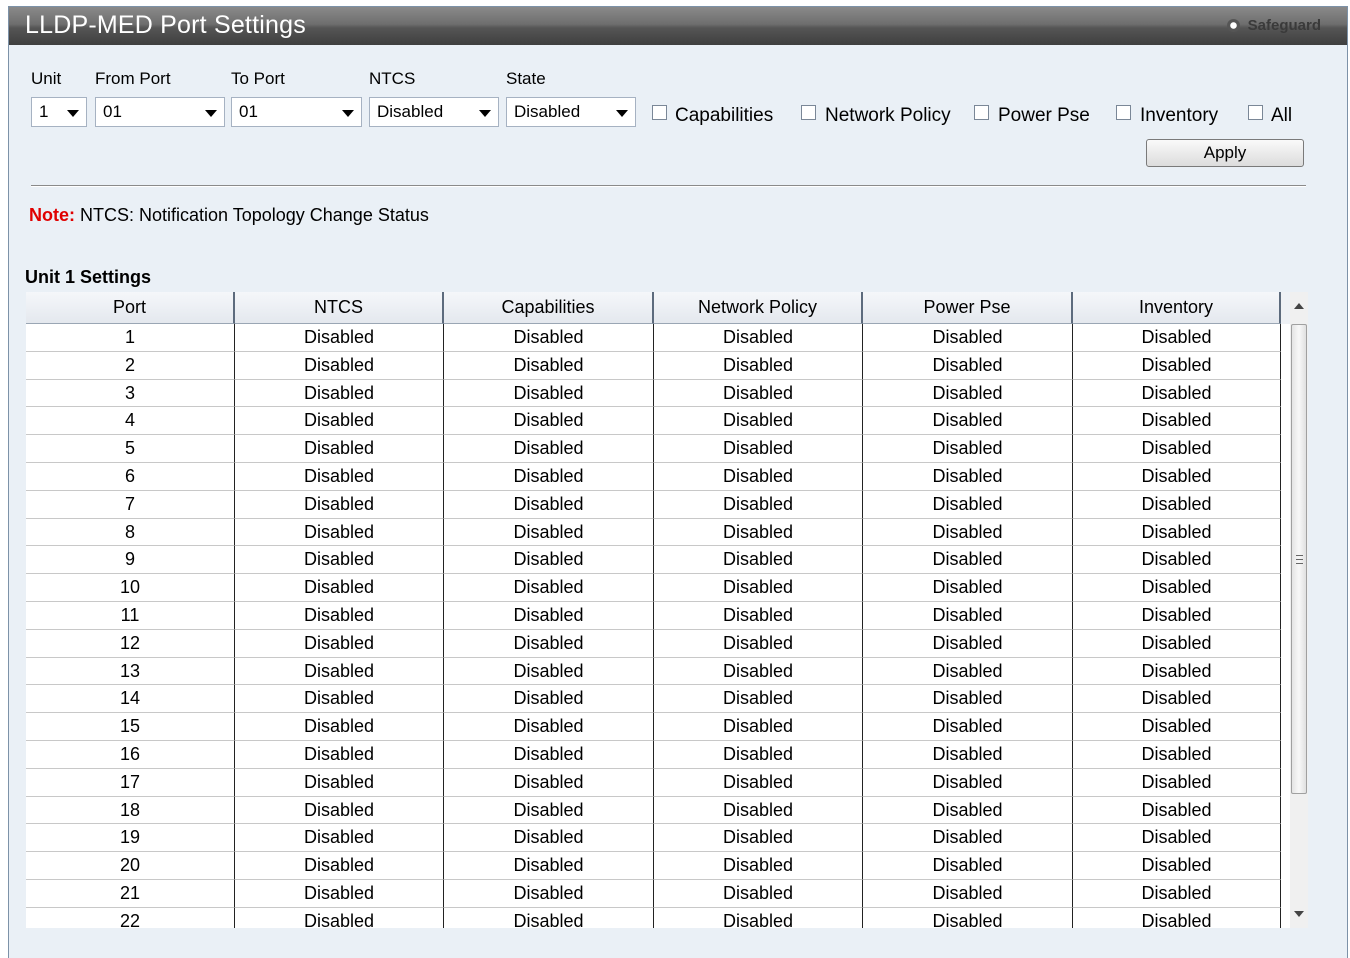  Describe the element at coordinates (808, 112) in the screenshot. I see `network-policy-checkbox` at that location.